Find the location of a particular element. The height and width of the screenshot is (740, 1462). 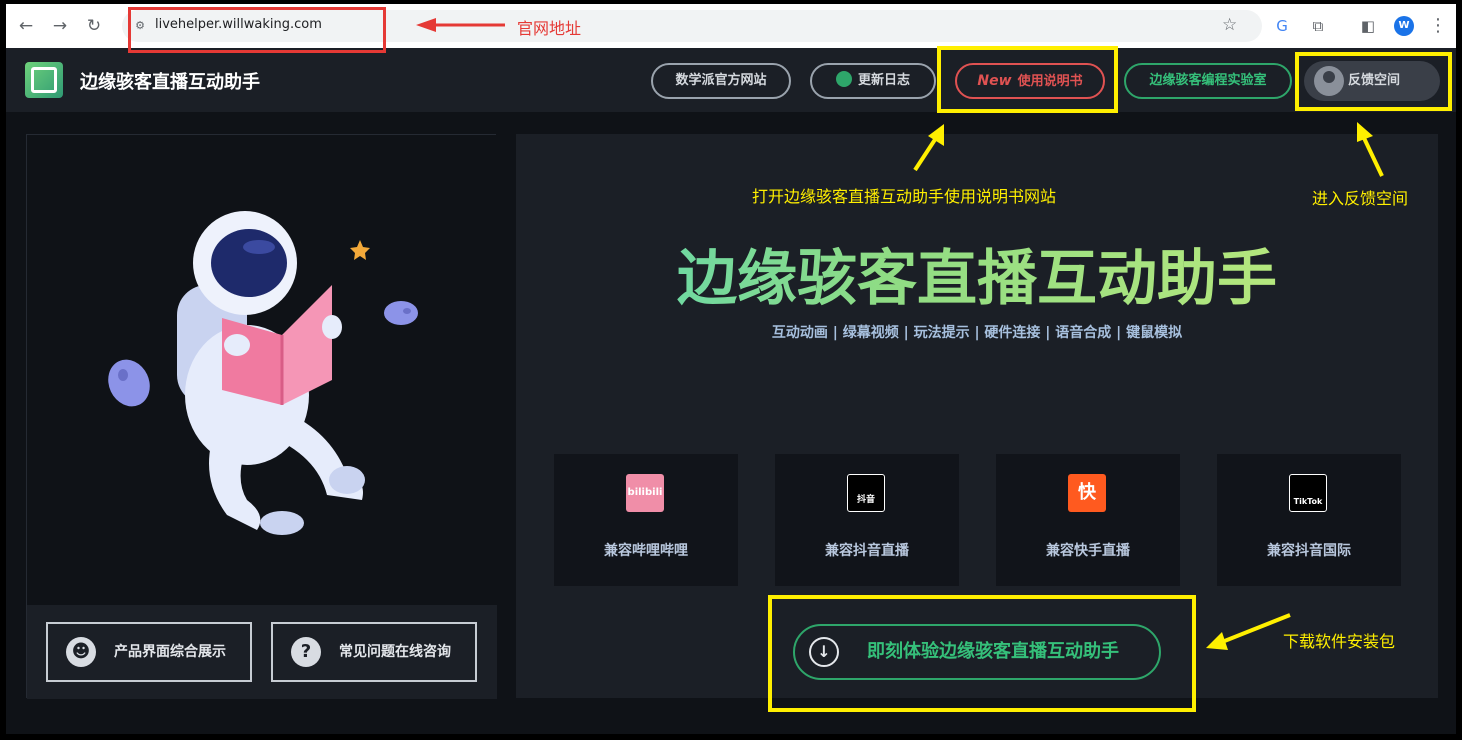

forward-icon: → is located at coordinates (60, 26).